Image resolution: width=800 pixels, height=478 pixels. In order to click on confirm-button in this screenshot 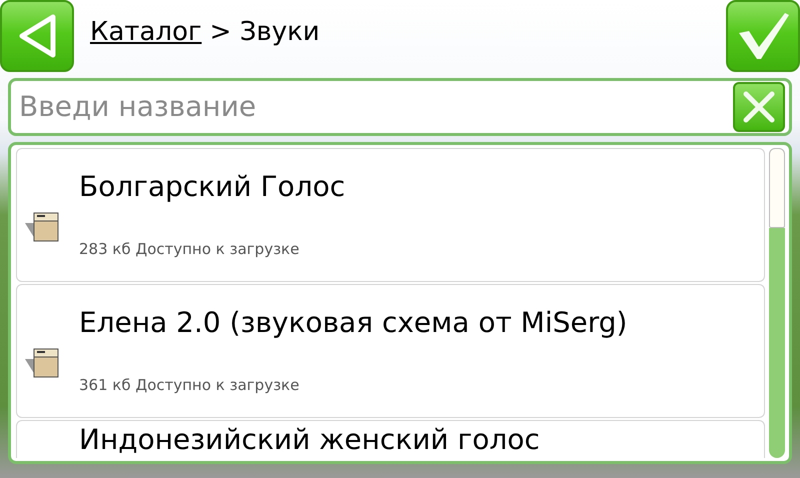, I will do `click(763, 36)`.